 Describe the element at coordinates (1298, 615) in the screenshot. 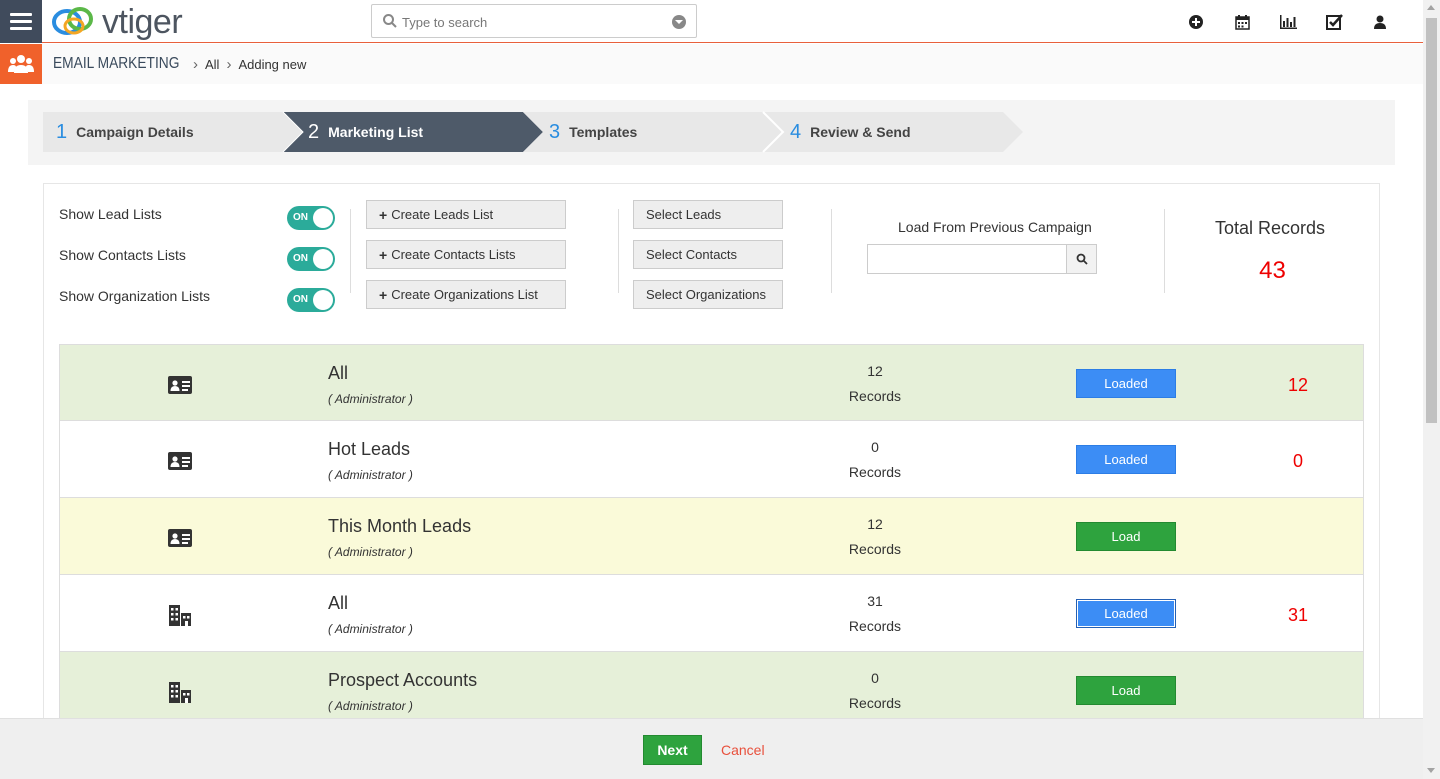

I see `loaded-count: 31` at that location.